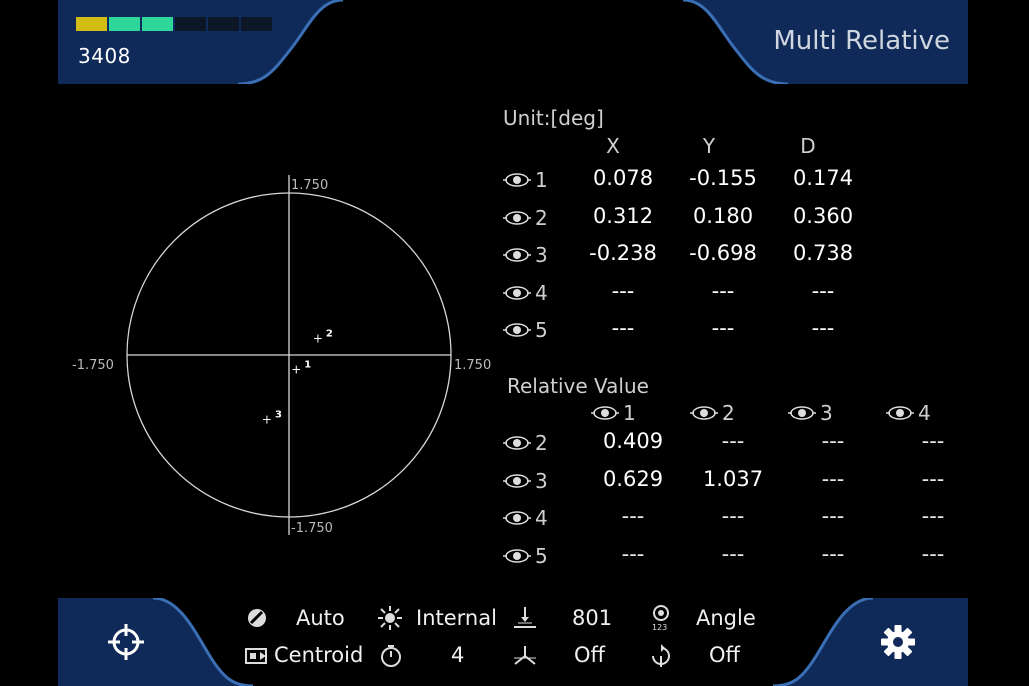  What do you see at coordinates (623, 328) in the screenshot?
I see `measure-x-5: ---` at bounding box center [623, 328].